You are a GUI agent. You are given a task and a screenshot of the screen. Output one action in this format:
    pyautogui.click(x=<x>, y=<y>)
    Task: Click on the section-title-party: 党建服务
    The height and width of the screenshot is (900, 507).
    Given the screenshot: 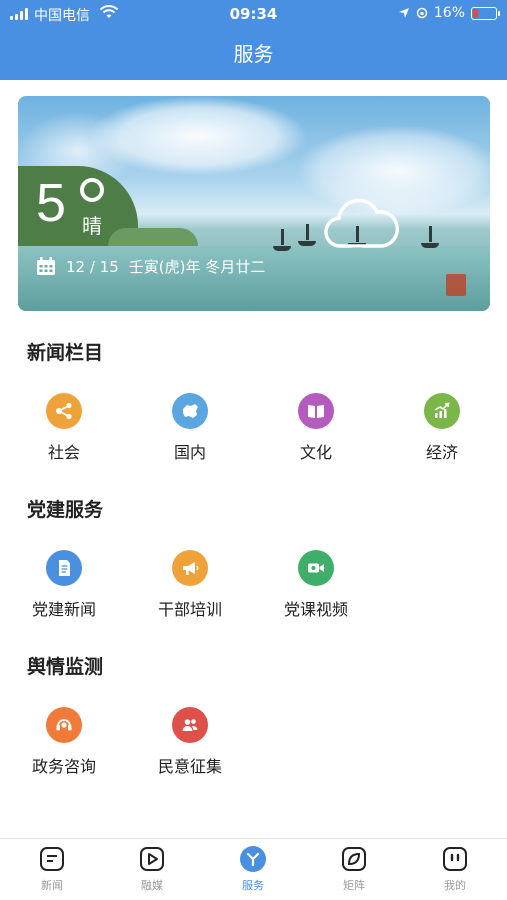 What is the action you would take?
    pyautogui.click(x=65, y=510)
    